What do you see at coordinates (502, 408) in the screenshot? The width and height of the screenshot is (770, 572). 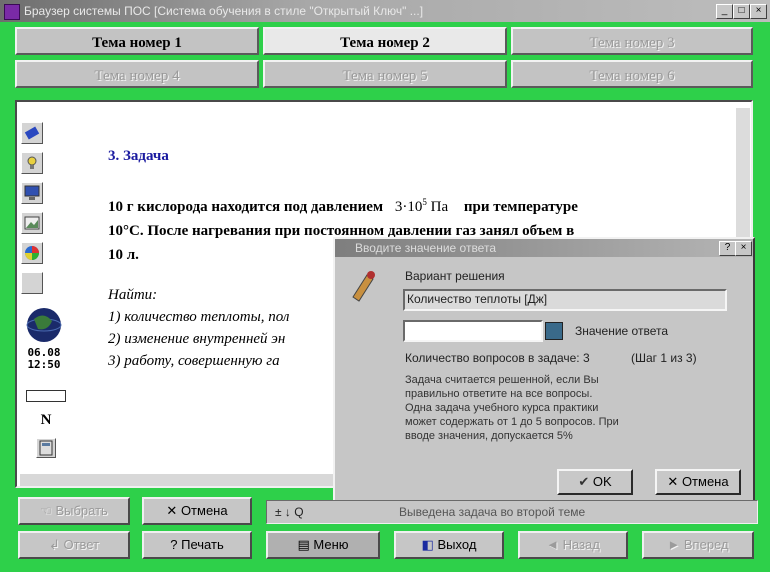 I see `info-line: Одна задача учебного курса практики` at bounding box center [502, 408].